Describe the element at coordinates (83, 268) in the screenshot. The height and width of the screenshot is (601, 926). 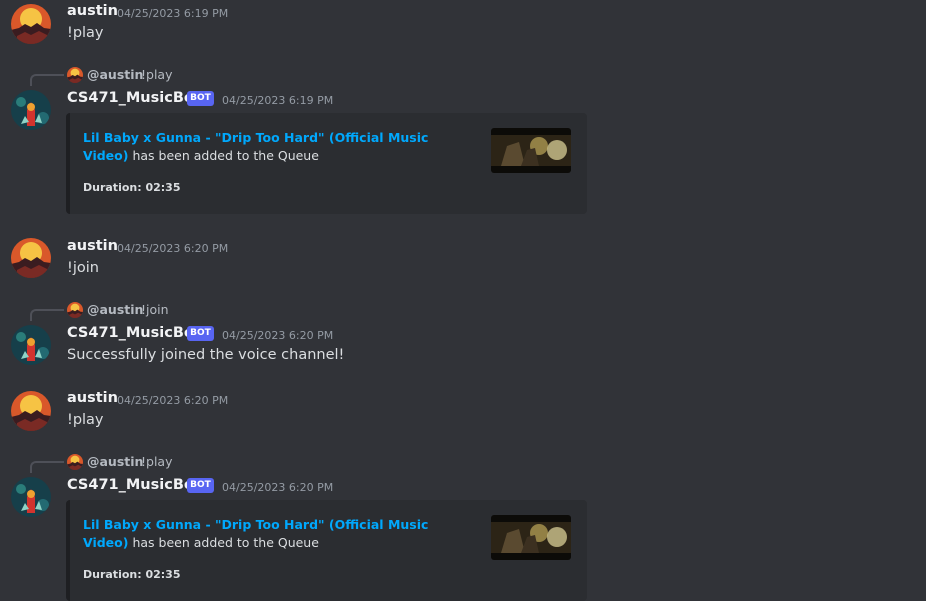
I see `message-content: !join` at that location.